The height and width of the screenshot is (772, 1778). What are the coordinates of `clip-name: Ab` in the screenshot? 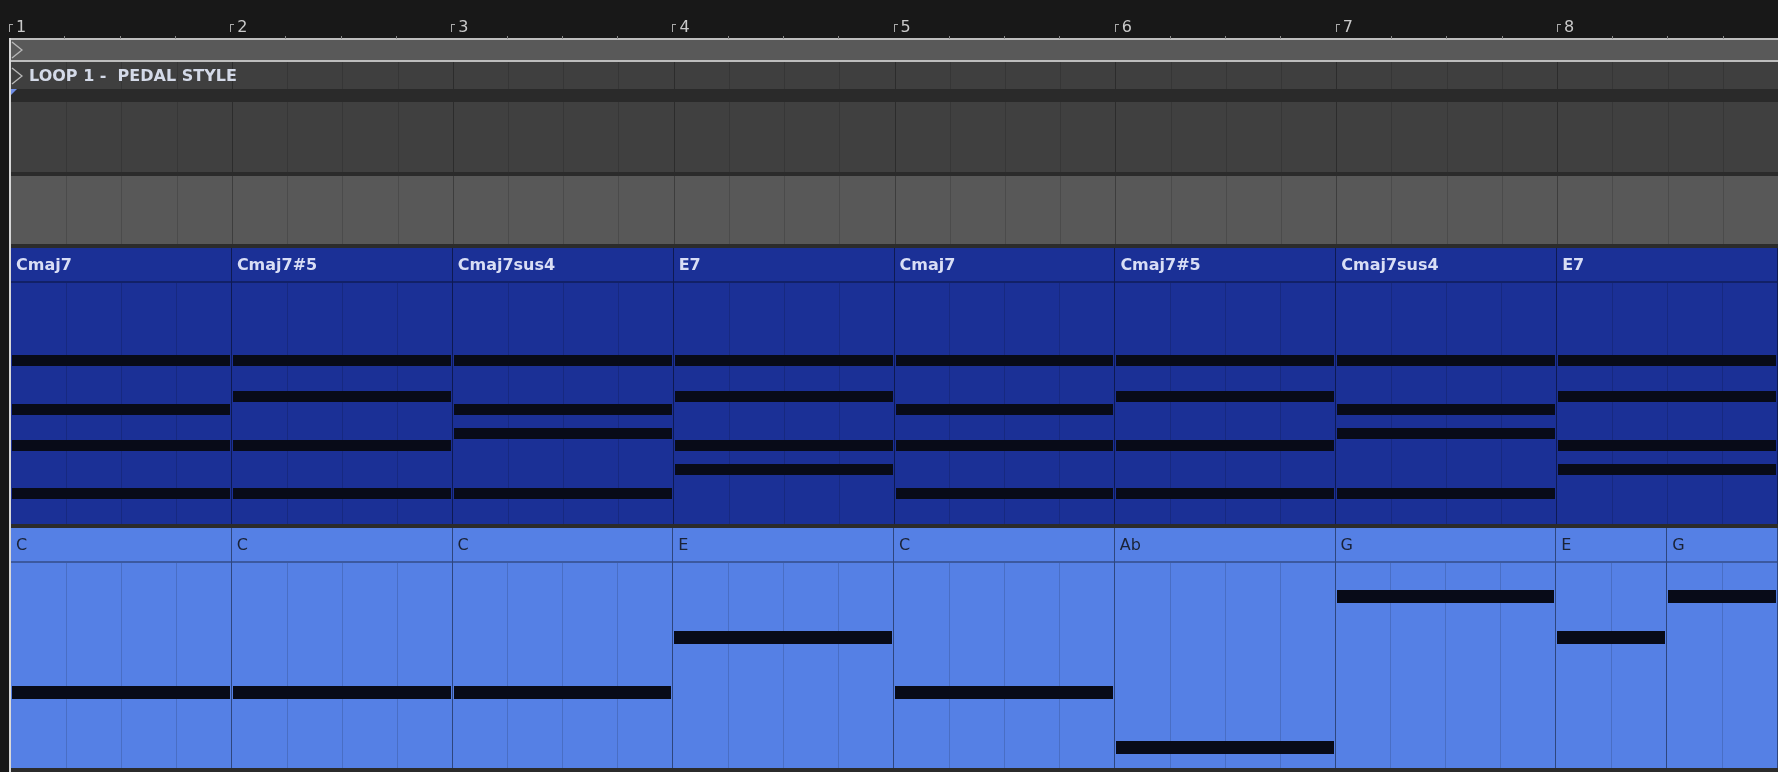 It's located at (1224, 545).